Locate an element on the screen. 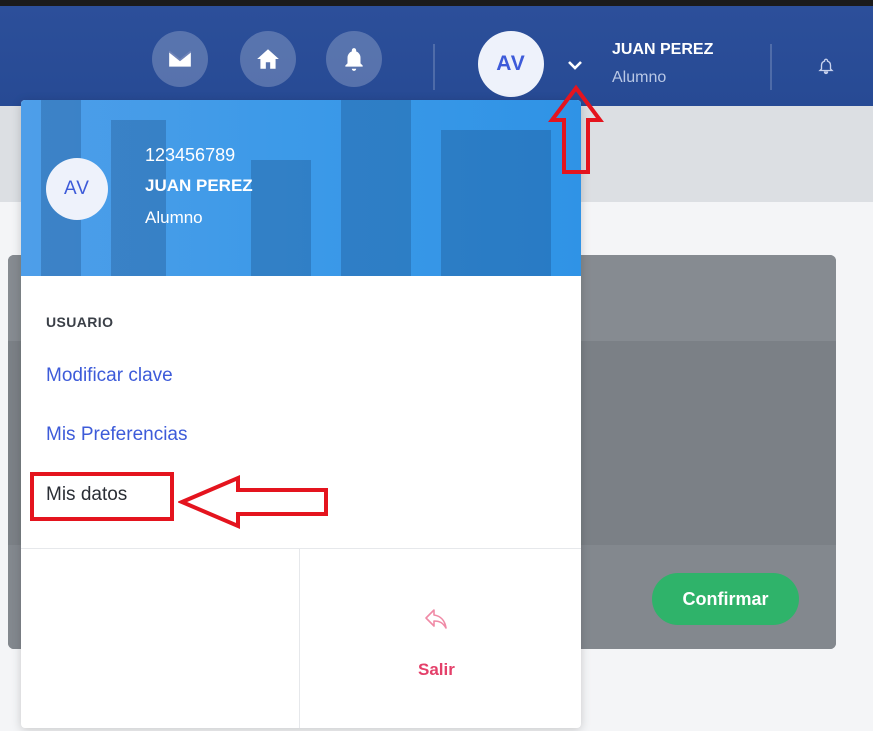 The height and width of the screenshot is (731, 873). user-role: Alumno is located at coordinates (639, 77).